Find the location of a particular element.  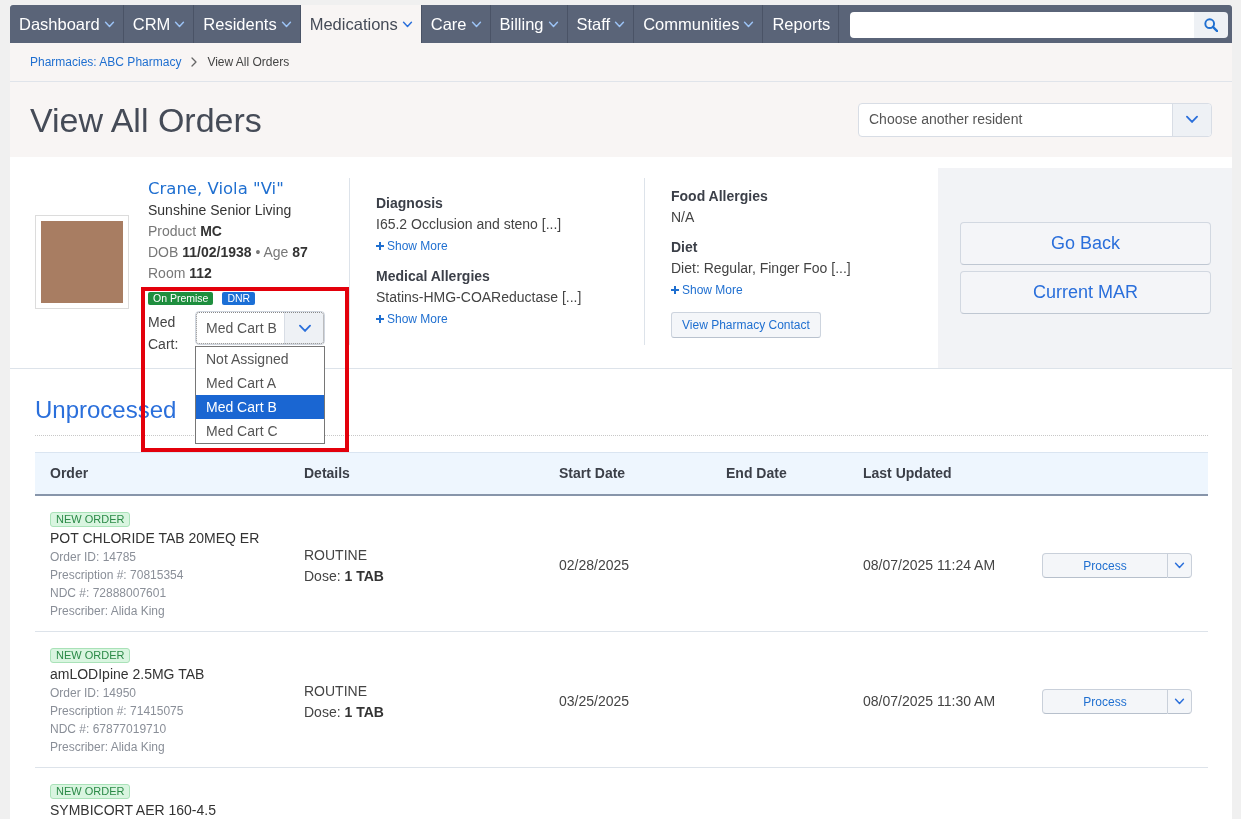

medication-name: SYMBICORT AER 160-4.5 is located at coordinates (133, 809).